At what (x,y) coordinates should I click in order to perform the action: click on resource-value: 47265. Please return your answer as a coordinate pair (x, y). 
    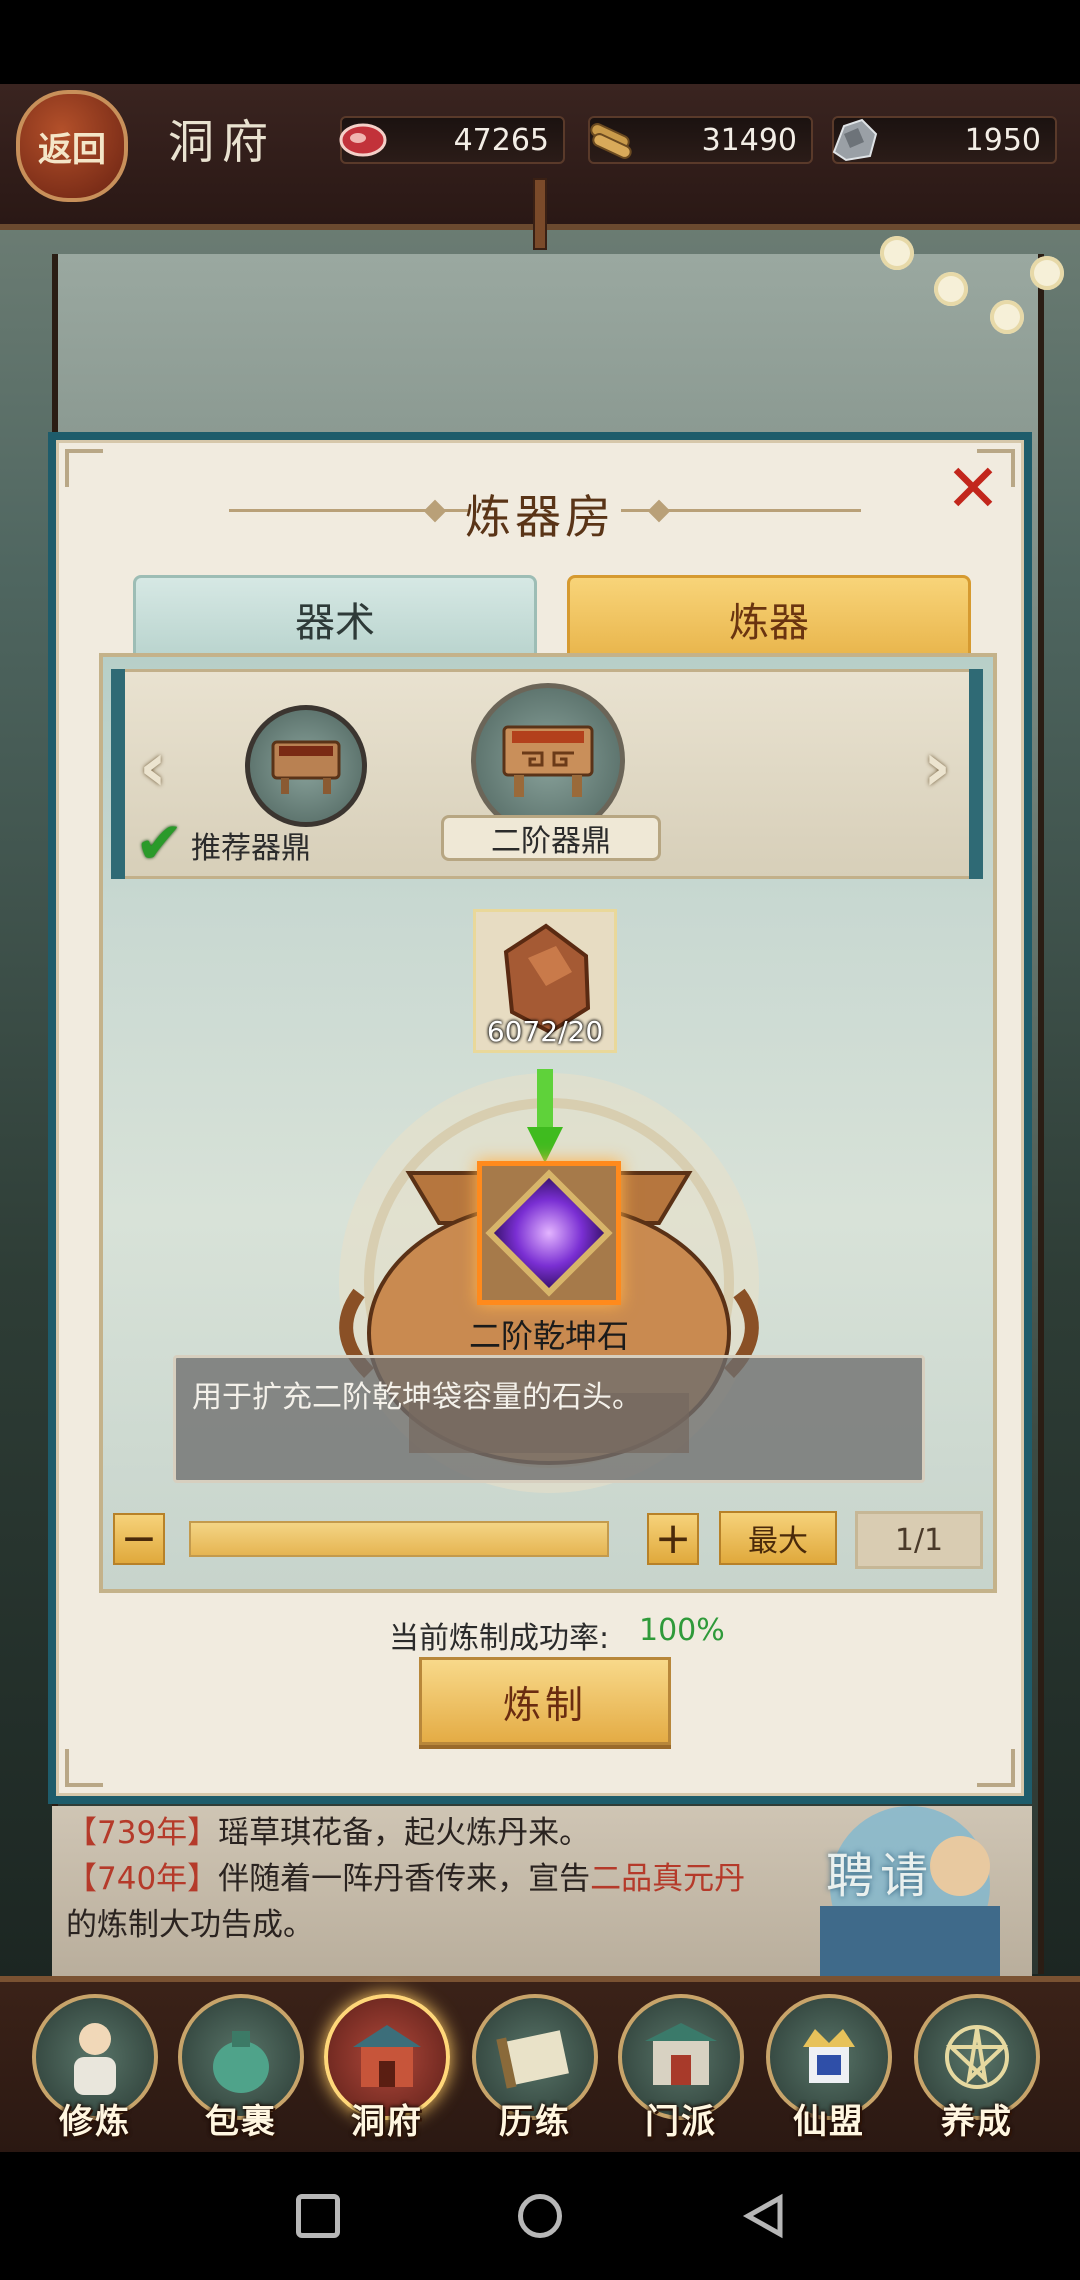
    Looking at the image, I should click on (501, 140).